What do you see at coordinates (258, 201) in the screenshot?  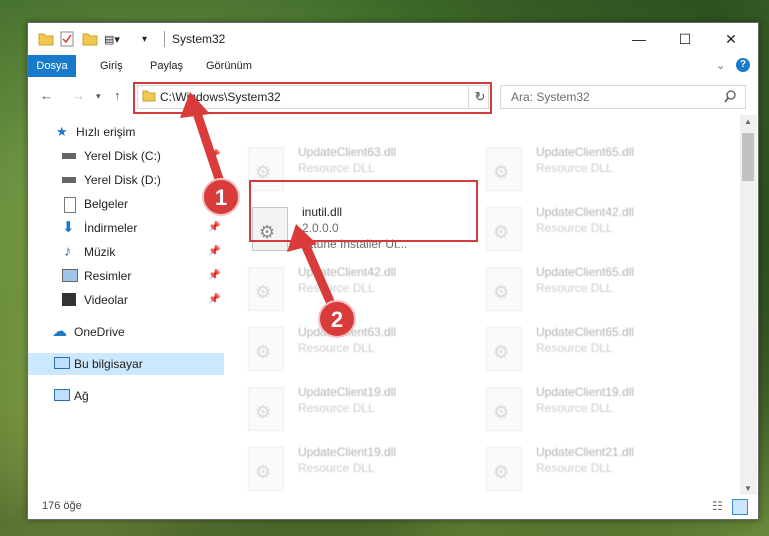 I see `annotation-arrows` at bounding box center [258, 201].